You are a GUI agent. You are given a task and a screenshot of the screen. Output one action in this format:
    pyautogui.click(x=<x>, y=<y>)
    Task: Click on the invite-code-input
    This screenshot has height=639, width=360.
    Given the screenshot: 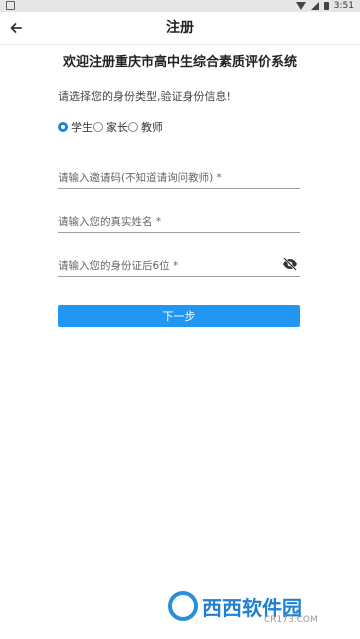 What is the action you would take?
    pyautogui.click(x=179, y=178)
    